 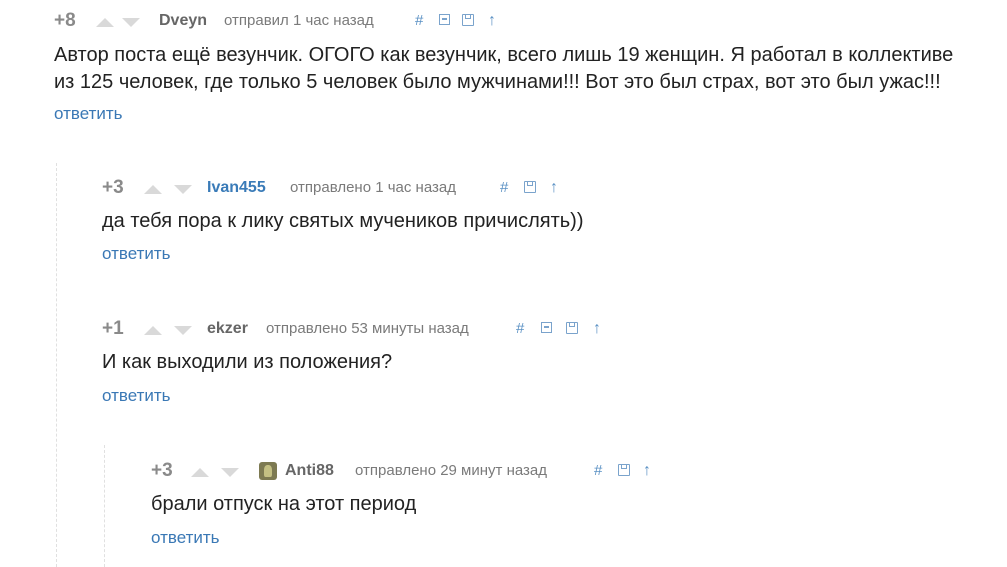 What do you see at coordinates (268, 471) in the screenshot?
I see `avatar-icon` at bounding box center [268, 471].